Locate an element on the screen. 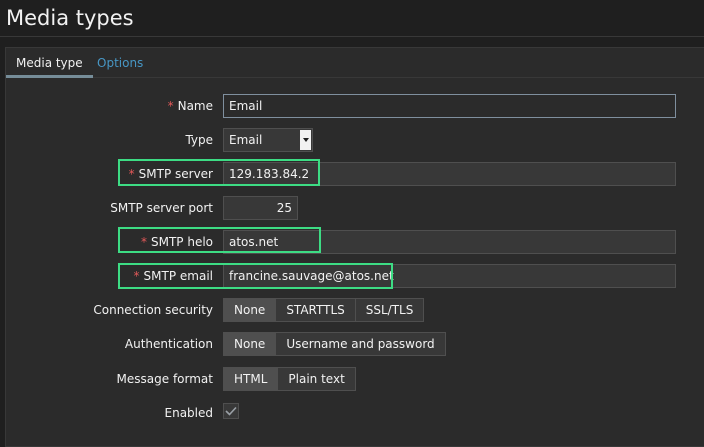 This screenshot has width=704, height=447. tab-media-type: Media type is located at coordinates (49, 63).